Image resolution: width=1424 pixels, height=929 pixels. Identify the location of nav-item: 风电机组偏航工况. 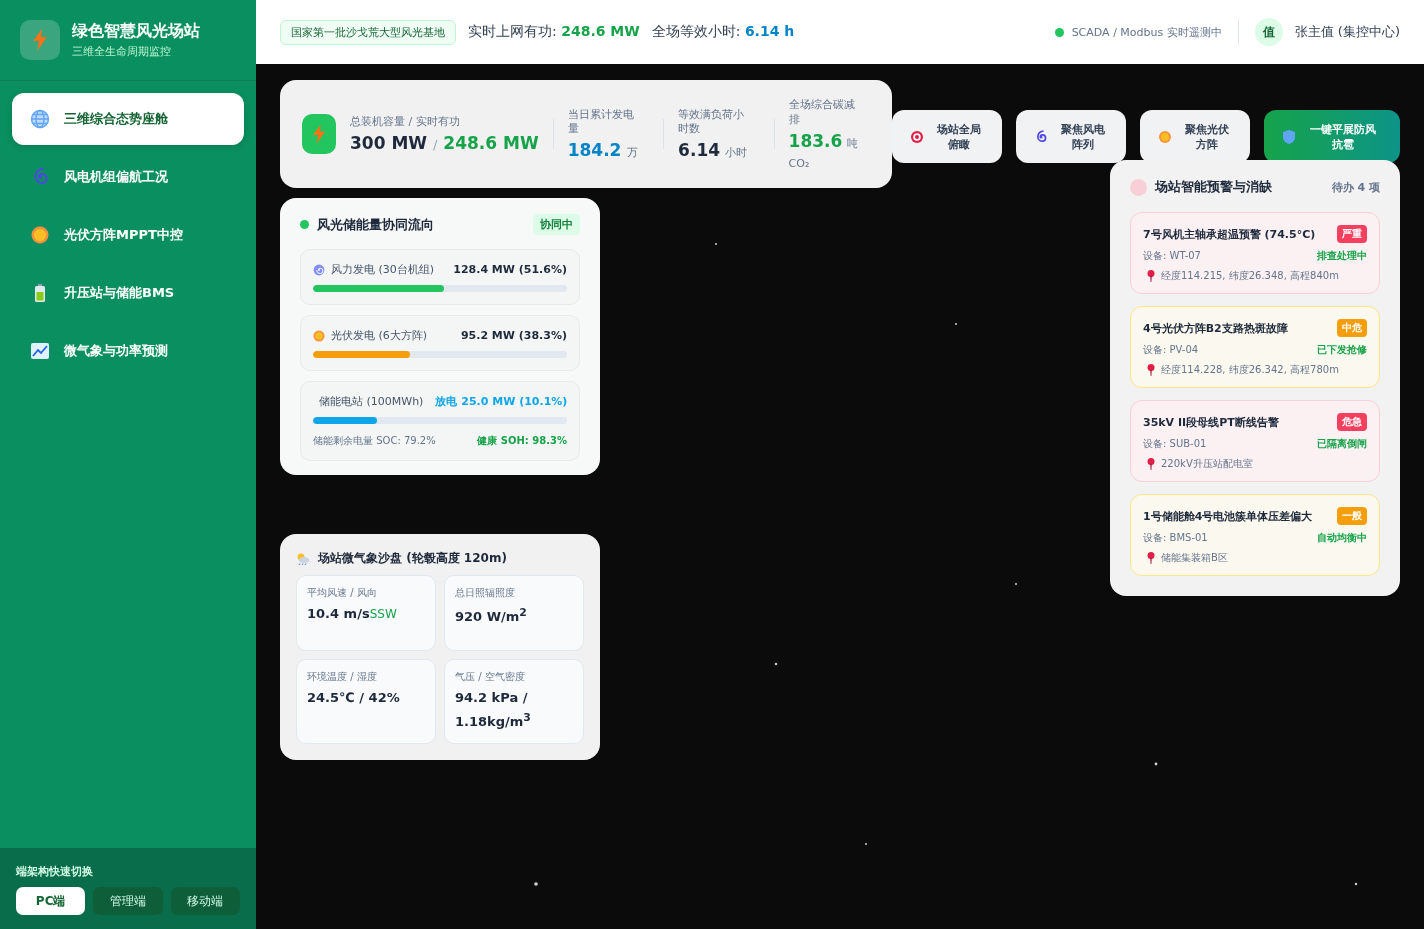
(128, 177).